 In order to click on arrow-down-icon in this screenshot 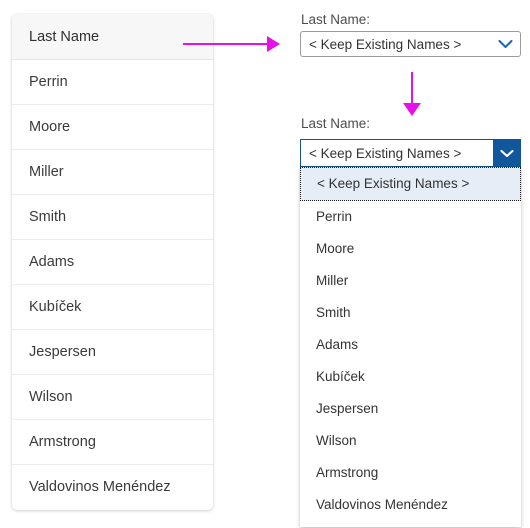, I will do `click(412, 109)`.